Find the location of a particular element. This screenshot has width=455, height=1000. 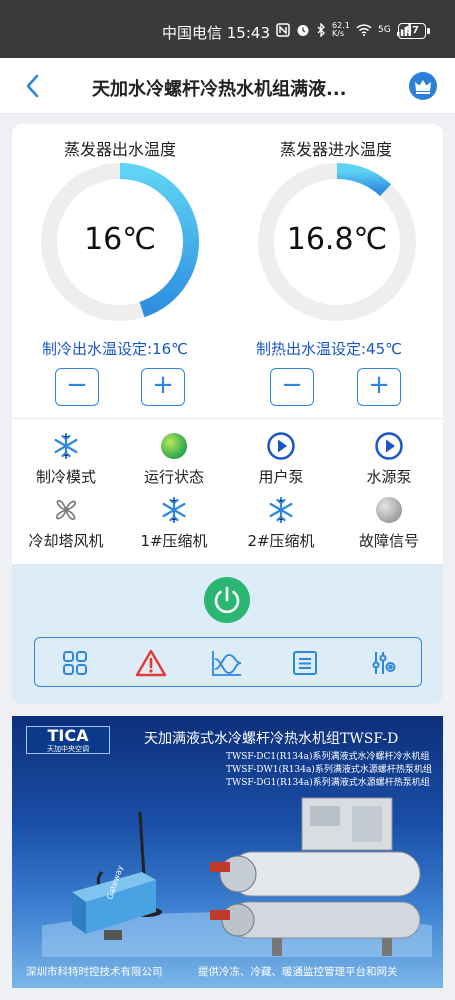

status-label: 制冷模式 is located at coordinates (65, 477).